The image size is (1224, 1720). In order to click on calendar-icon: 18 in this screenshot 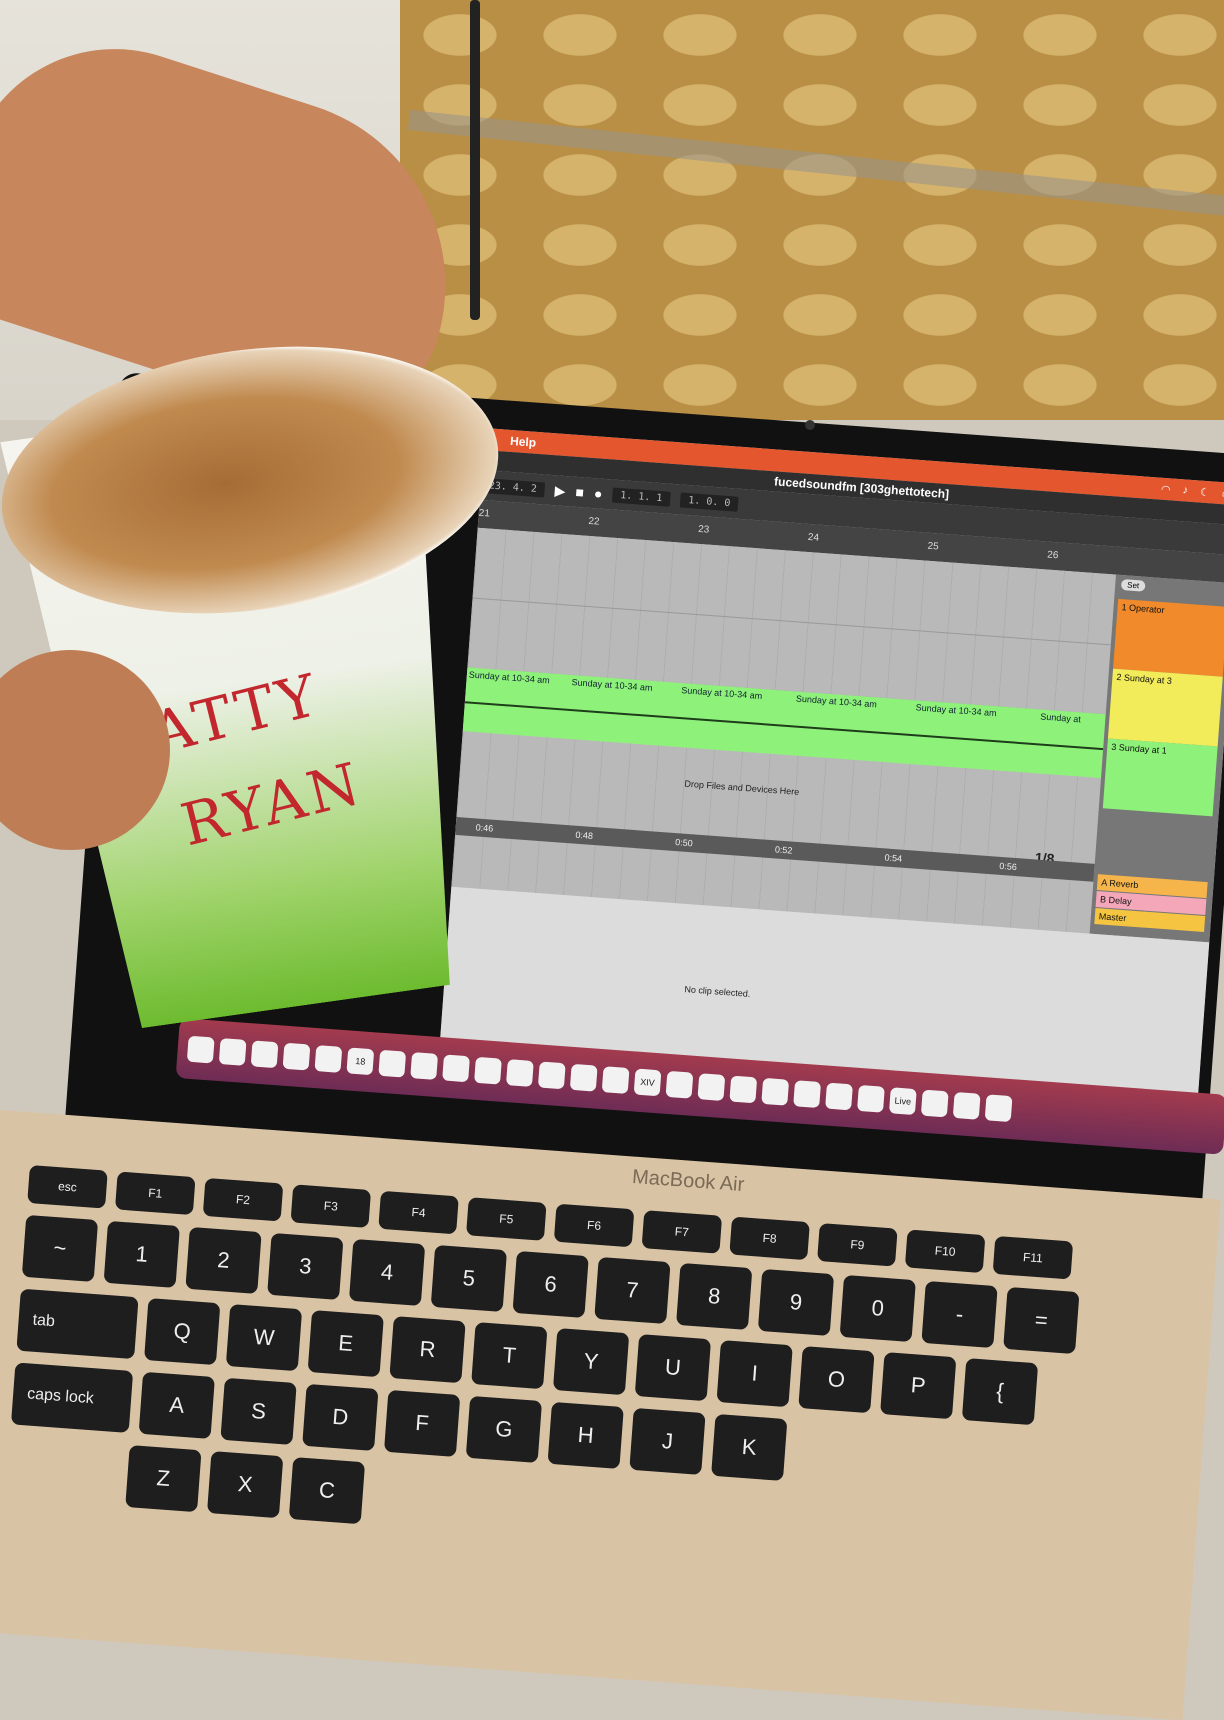, I will do `click(360, 1061)`.